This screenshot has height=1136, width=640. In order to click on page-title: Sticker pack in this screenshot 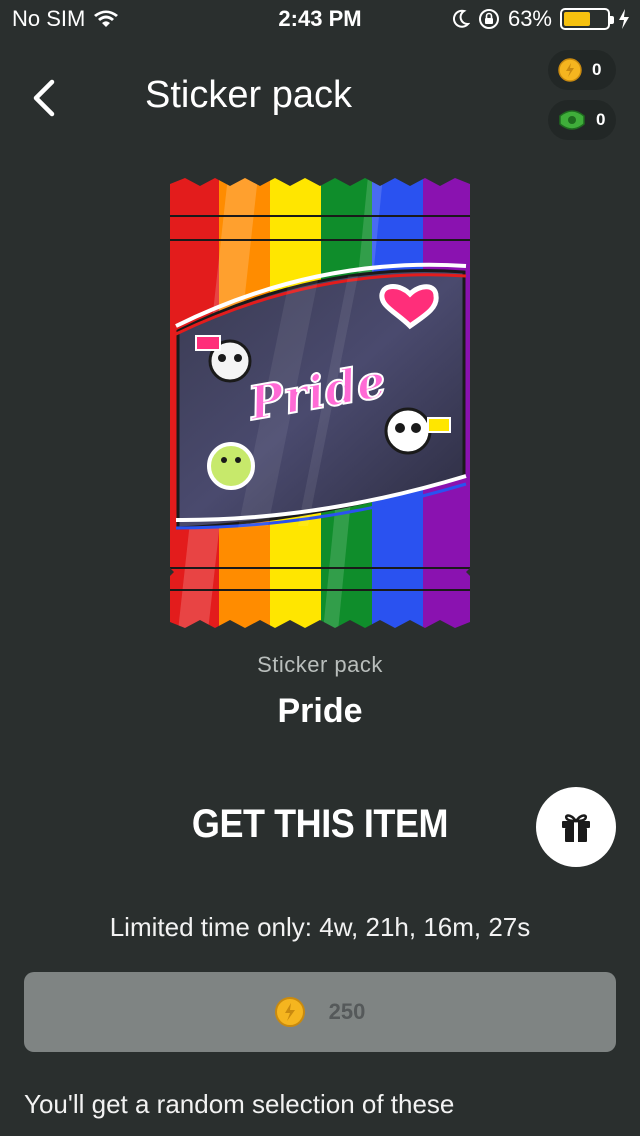, I will do `click(248, 95)`.